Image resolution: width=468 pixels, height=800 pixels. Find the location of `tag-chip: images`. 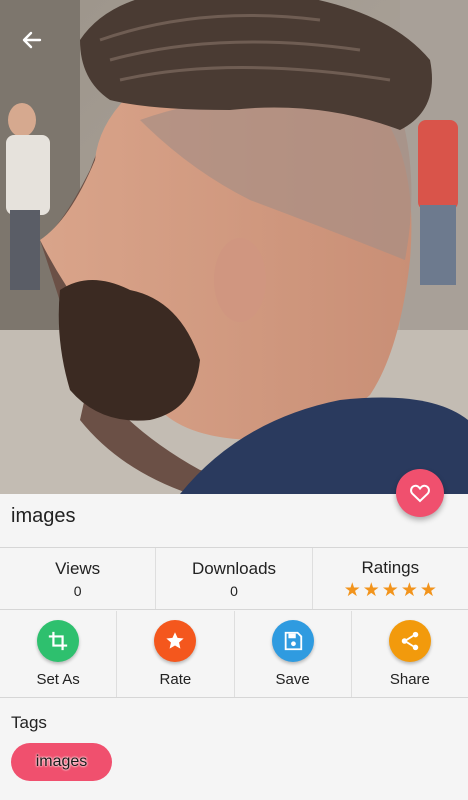

tag-chip: images is located at coordinates (61, 762).